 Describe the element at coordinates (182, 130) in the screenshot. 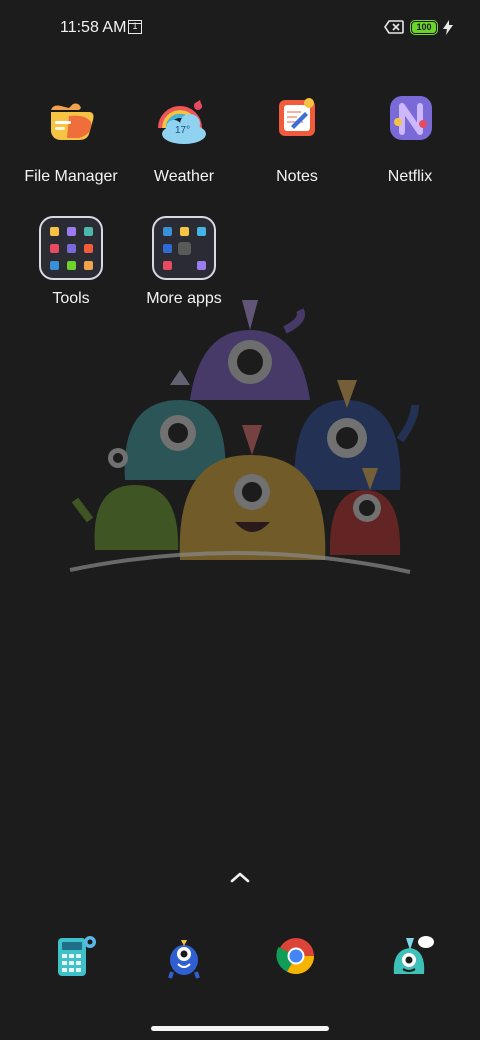

I see `weather-temp: 17°` at that location.